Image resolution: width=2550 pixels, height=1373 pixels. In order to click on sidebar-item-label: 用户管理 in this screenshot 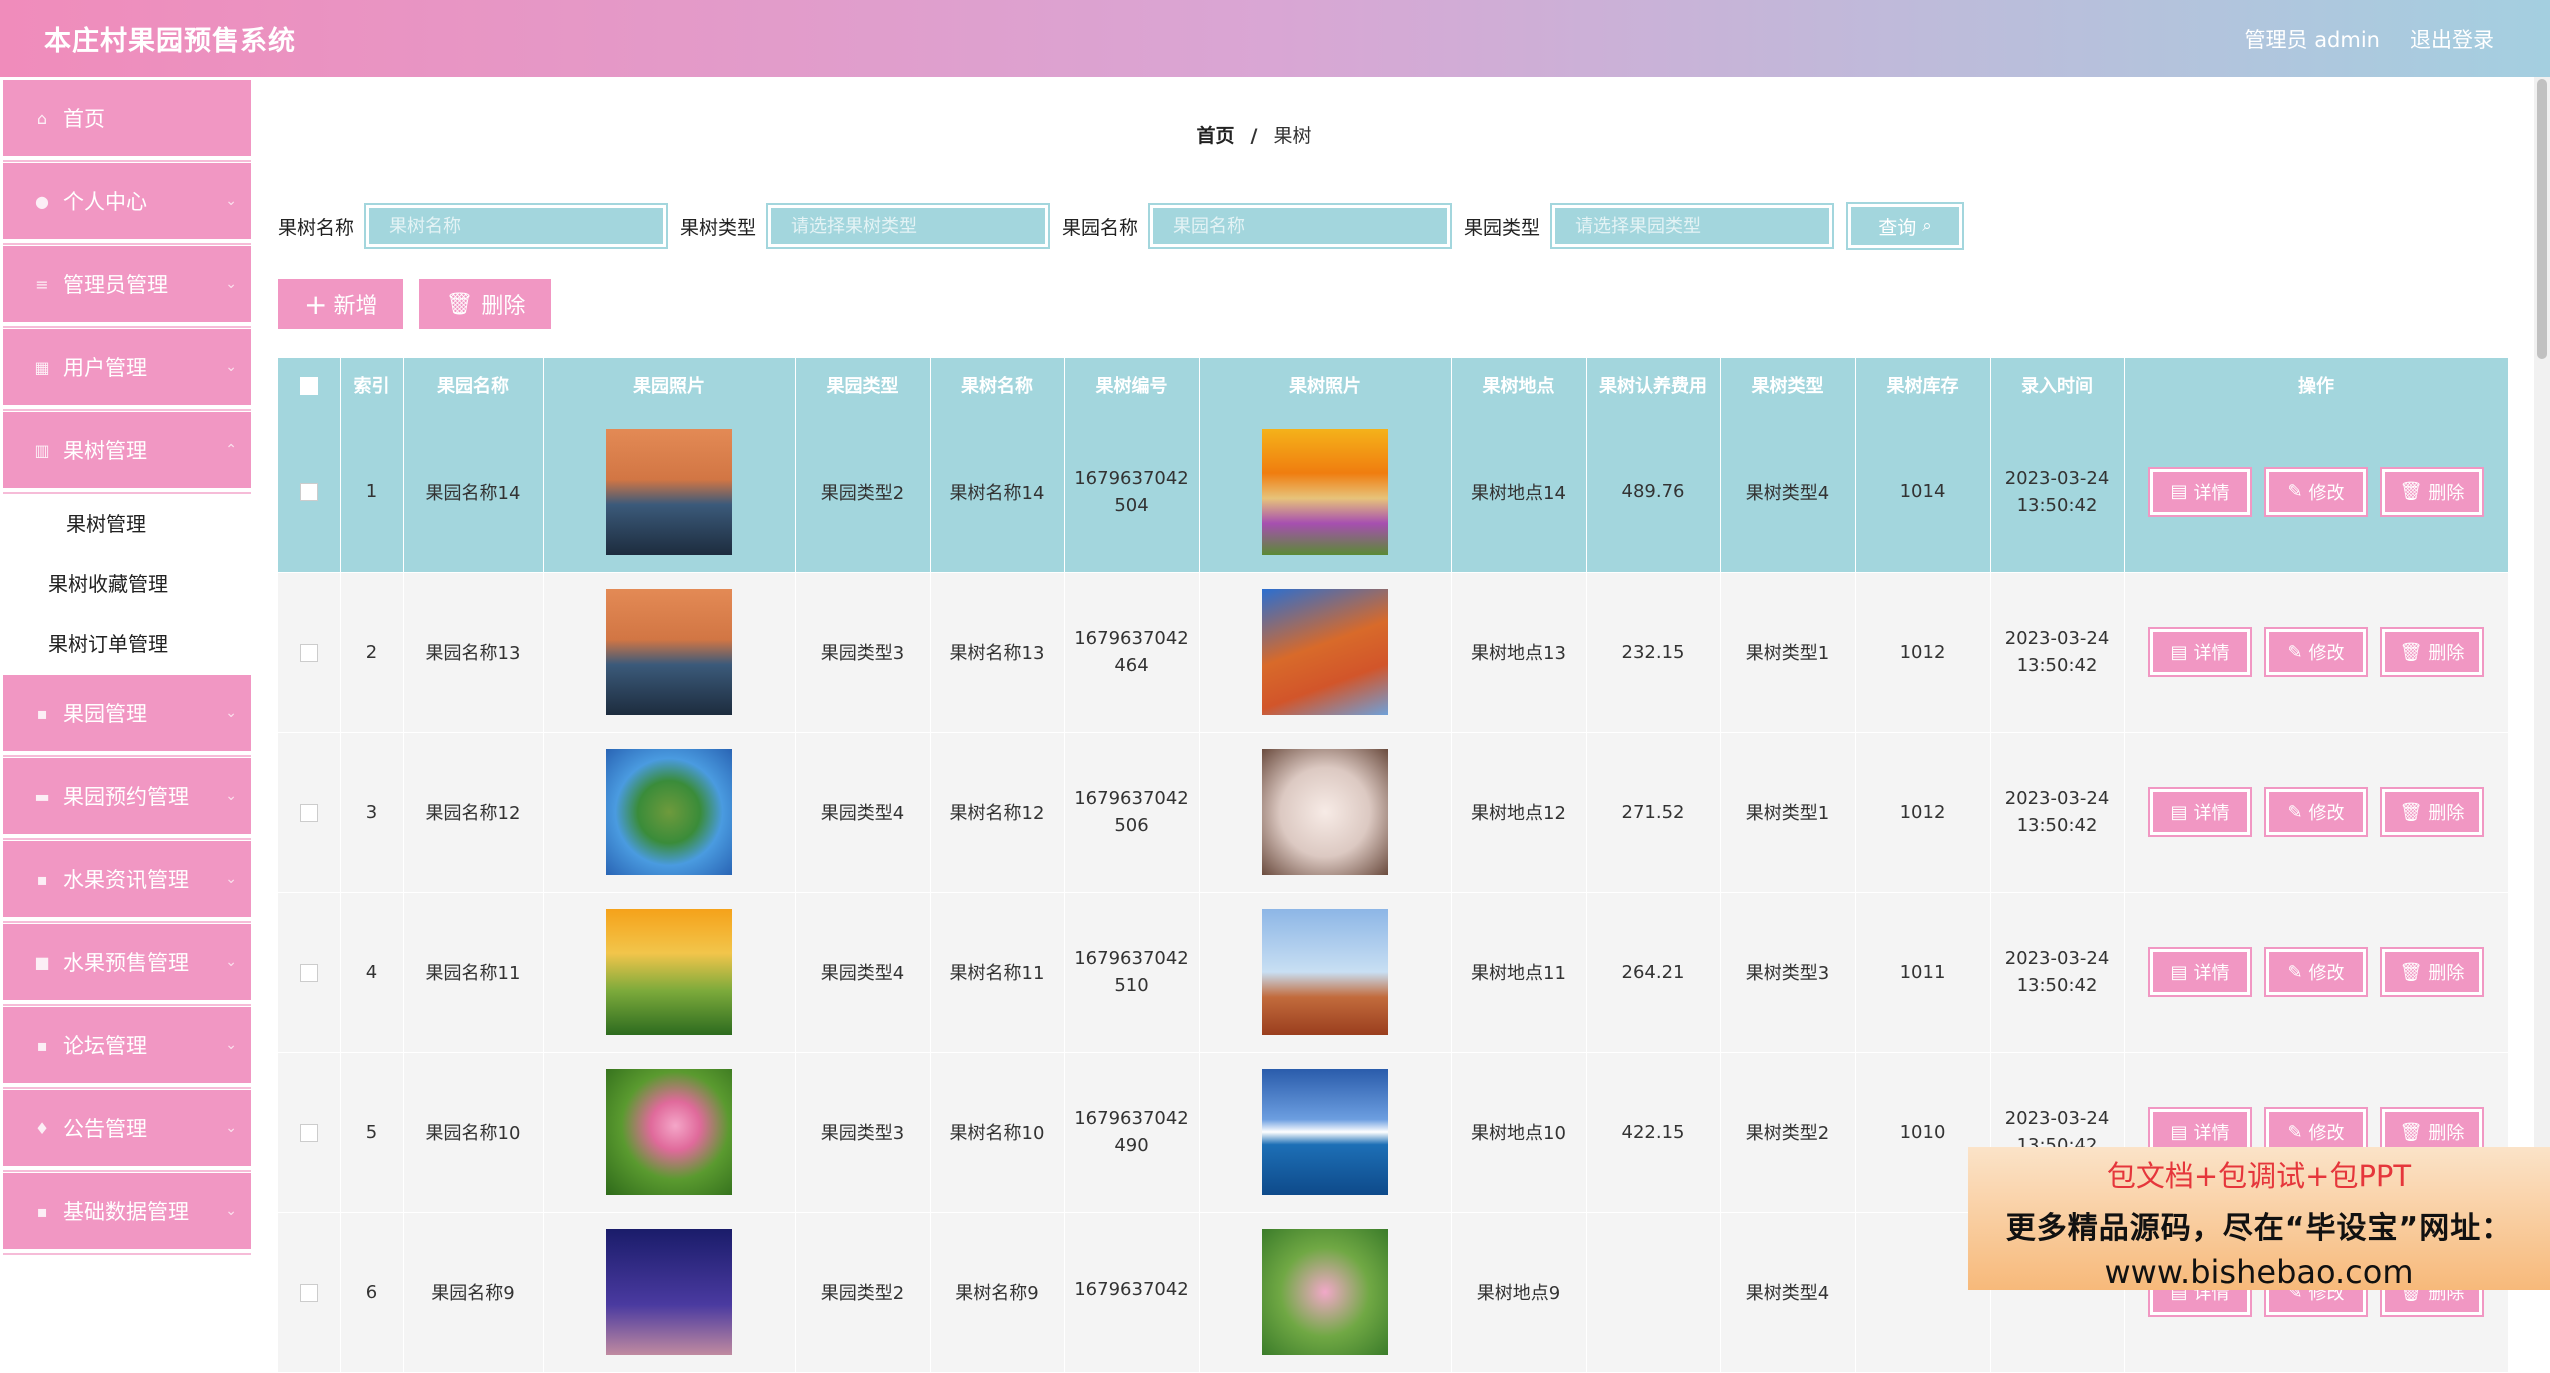, I will do `click(105, 368)`.